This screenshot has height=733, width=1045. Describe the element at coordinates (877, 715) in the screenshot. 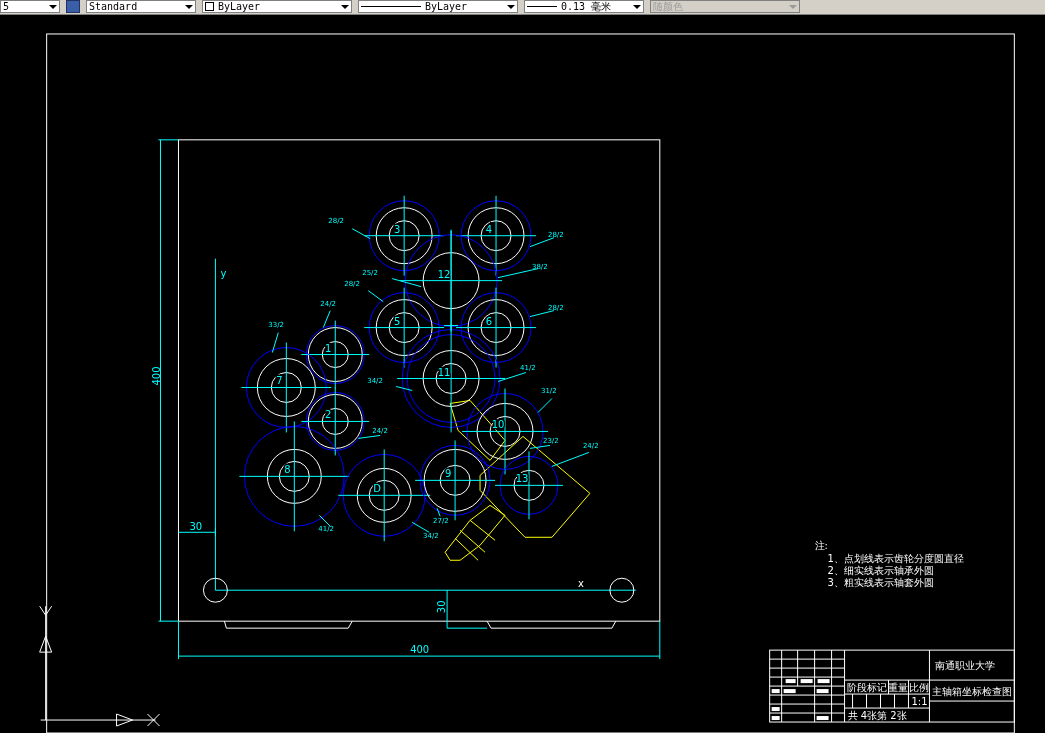

I see `sheet-count: 共 4张第 2张` at that location.